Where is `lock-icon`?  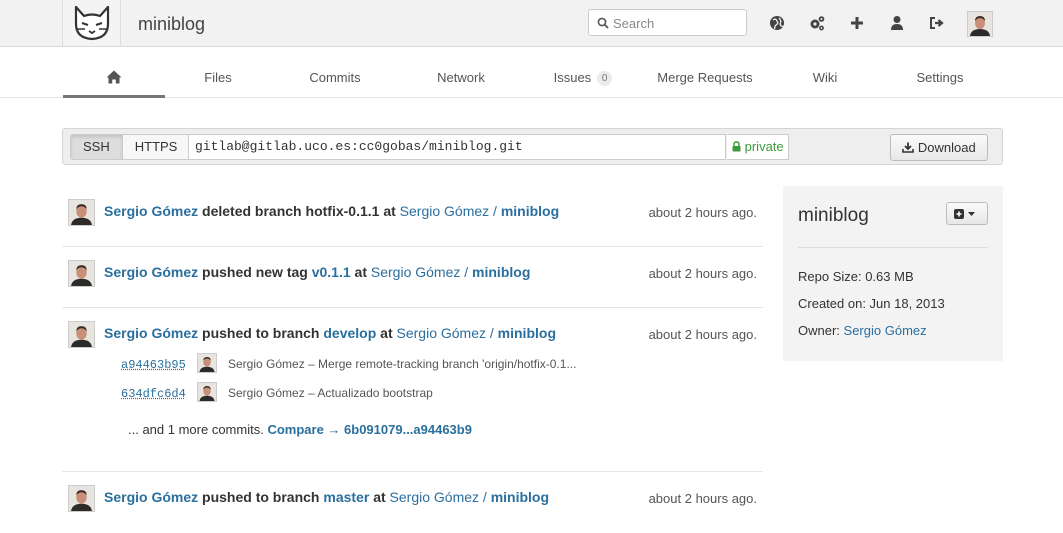
lock-icon is located at coordinates (736, 146).